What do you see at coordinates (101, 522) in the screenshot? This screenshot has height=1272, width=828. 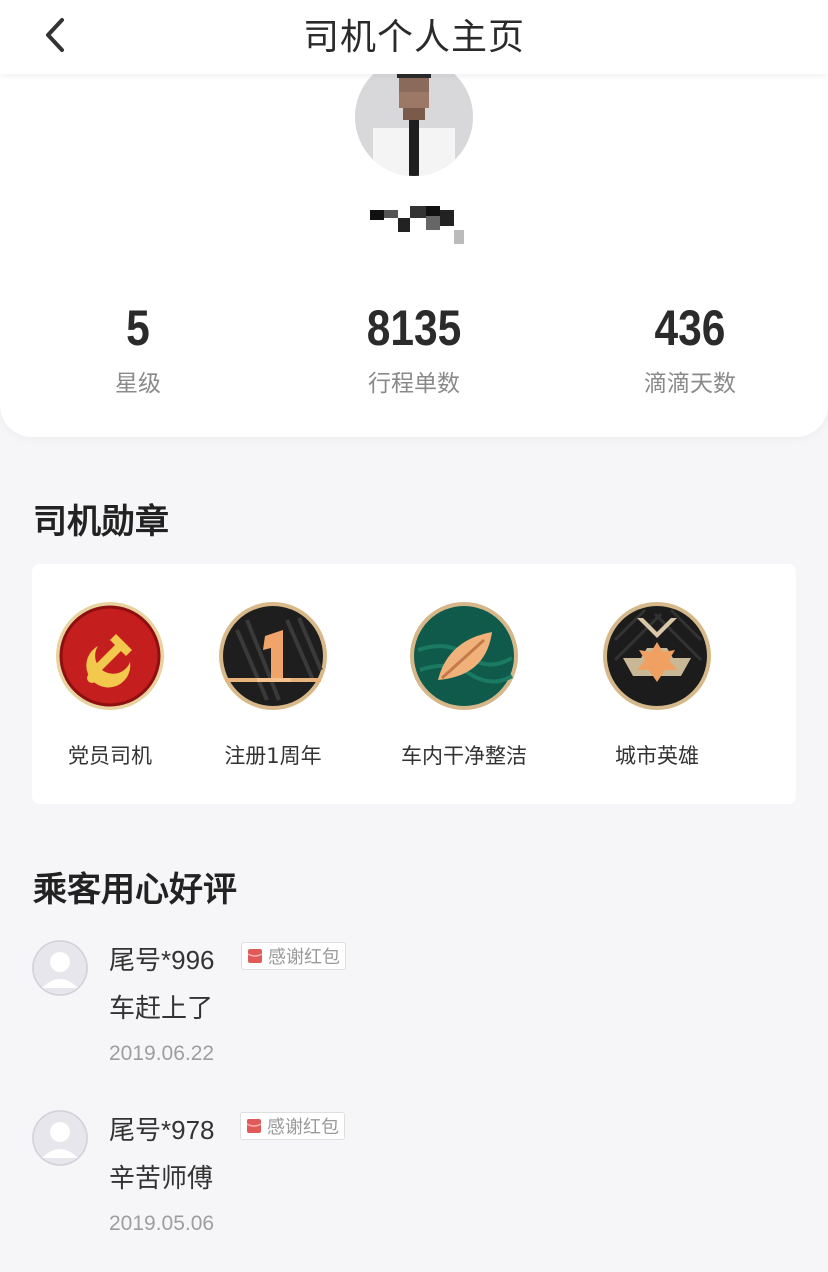 I see `badges-section-title: 司机勋章` at bounding box center [101, 522].